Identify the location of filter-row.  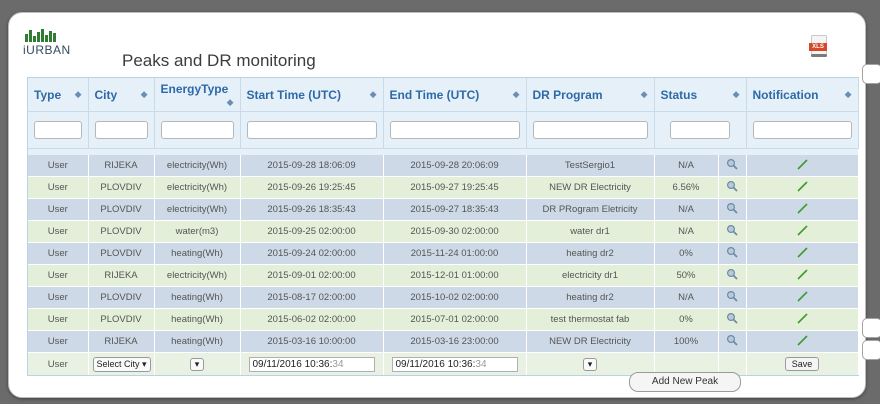
(443, 130).